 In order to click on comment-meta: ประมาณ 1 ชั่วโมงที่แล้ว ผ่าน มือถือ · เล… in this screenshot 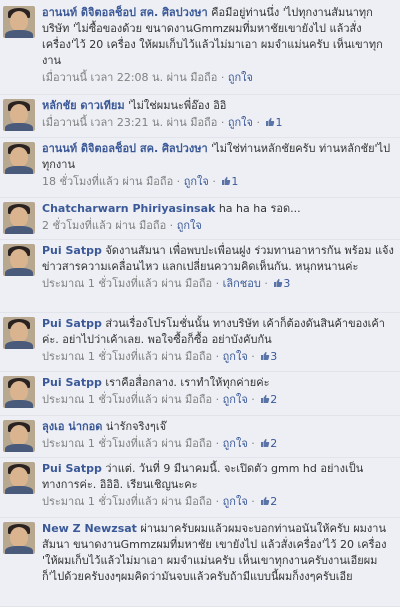, I will do `click(218, 284)`.